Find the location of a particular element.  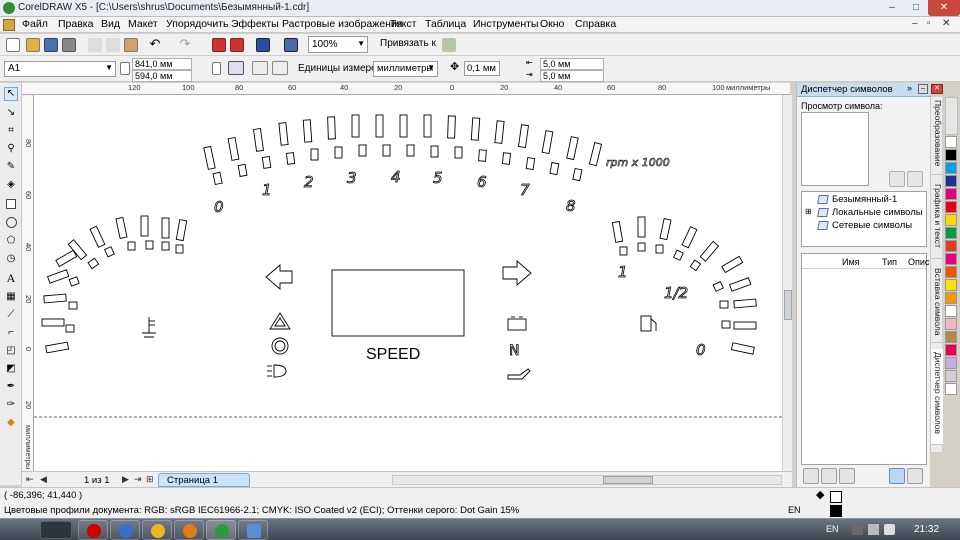

column-header-name: Имя is located at coordinates (851, 262).